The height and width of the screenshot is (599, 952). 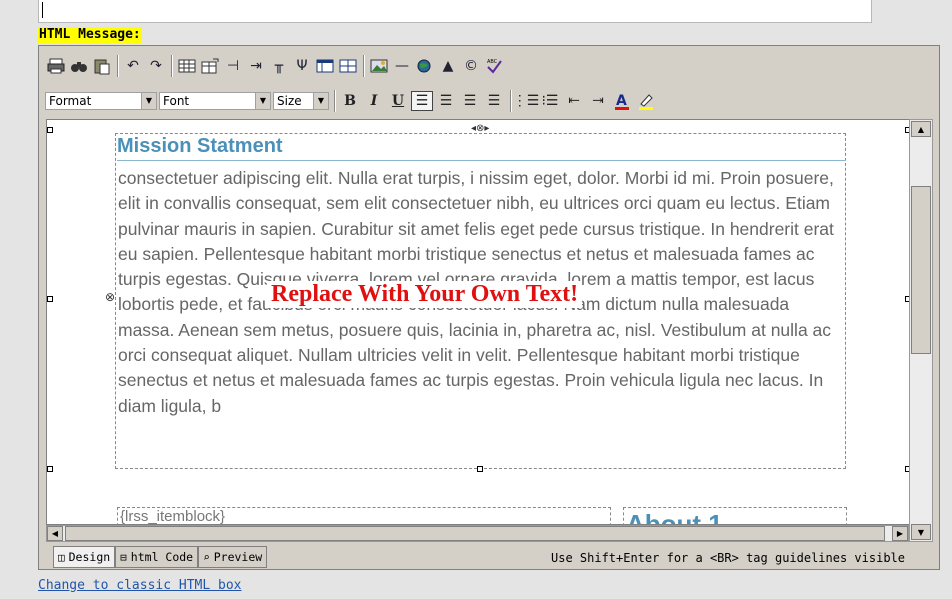 I want to click on size-select: Size ▼, so click(x=301, y=101).